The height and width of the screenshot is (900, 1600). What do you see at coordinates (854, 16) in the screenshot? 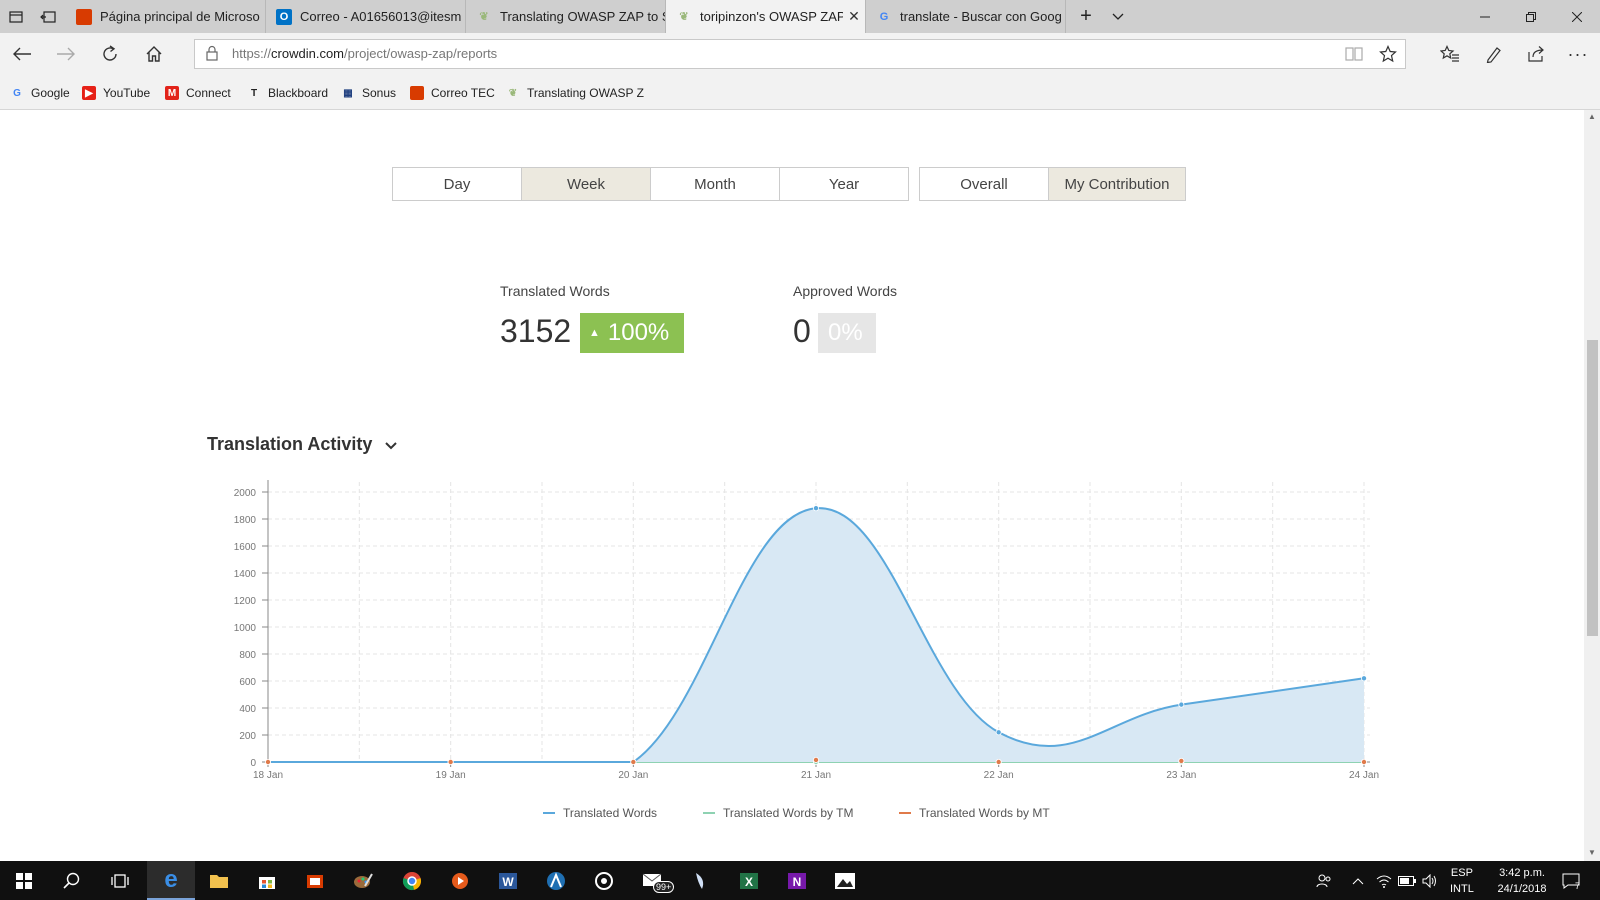
I see `close-tab-icon: ✕` at bounding box center [854, 16].